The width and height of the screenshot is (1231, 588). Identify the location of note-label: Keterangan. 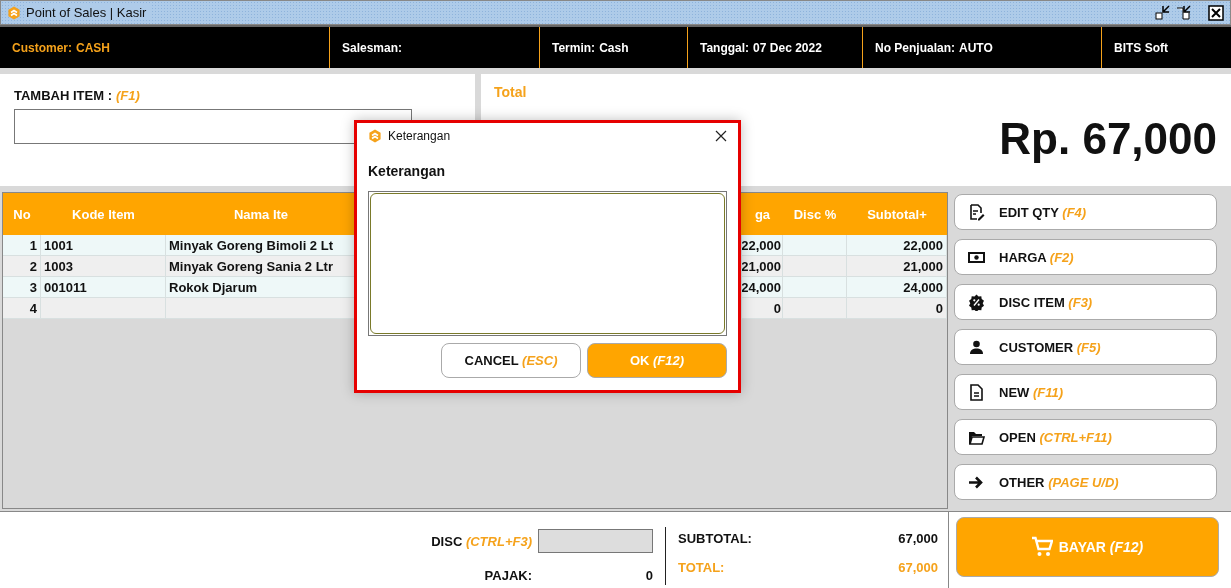
(407, 171).